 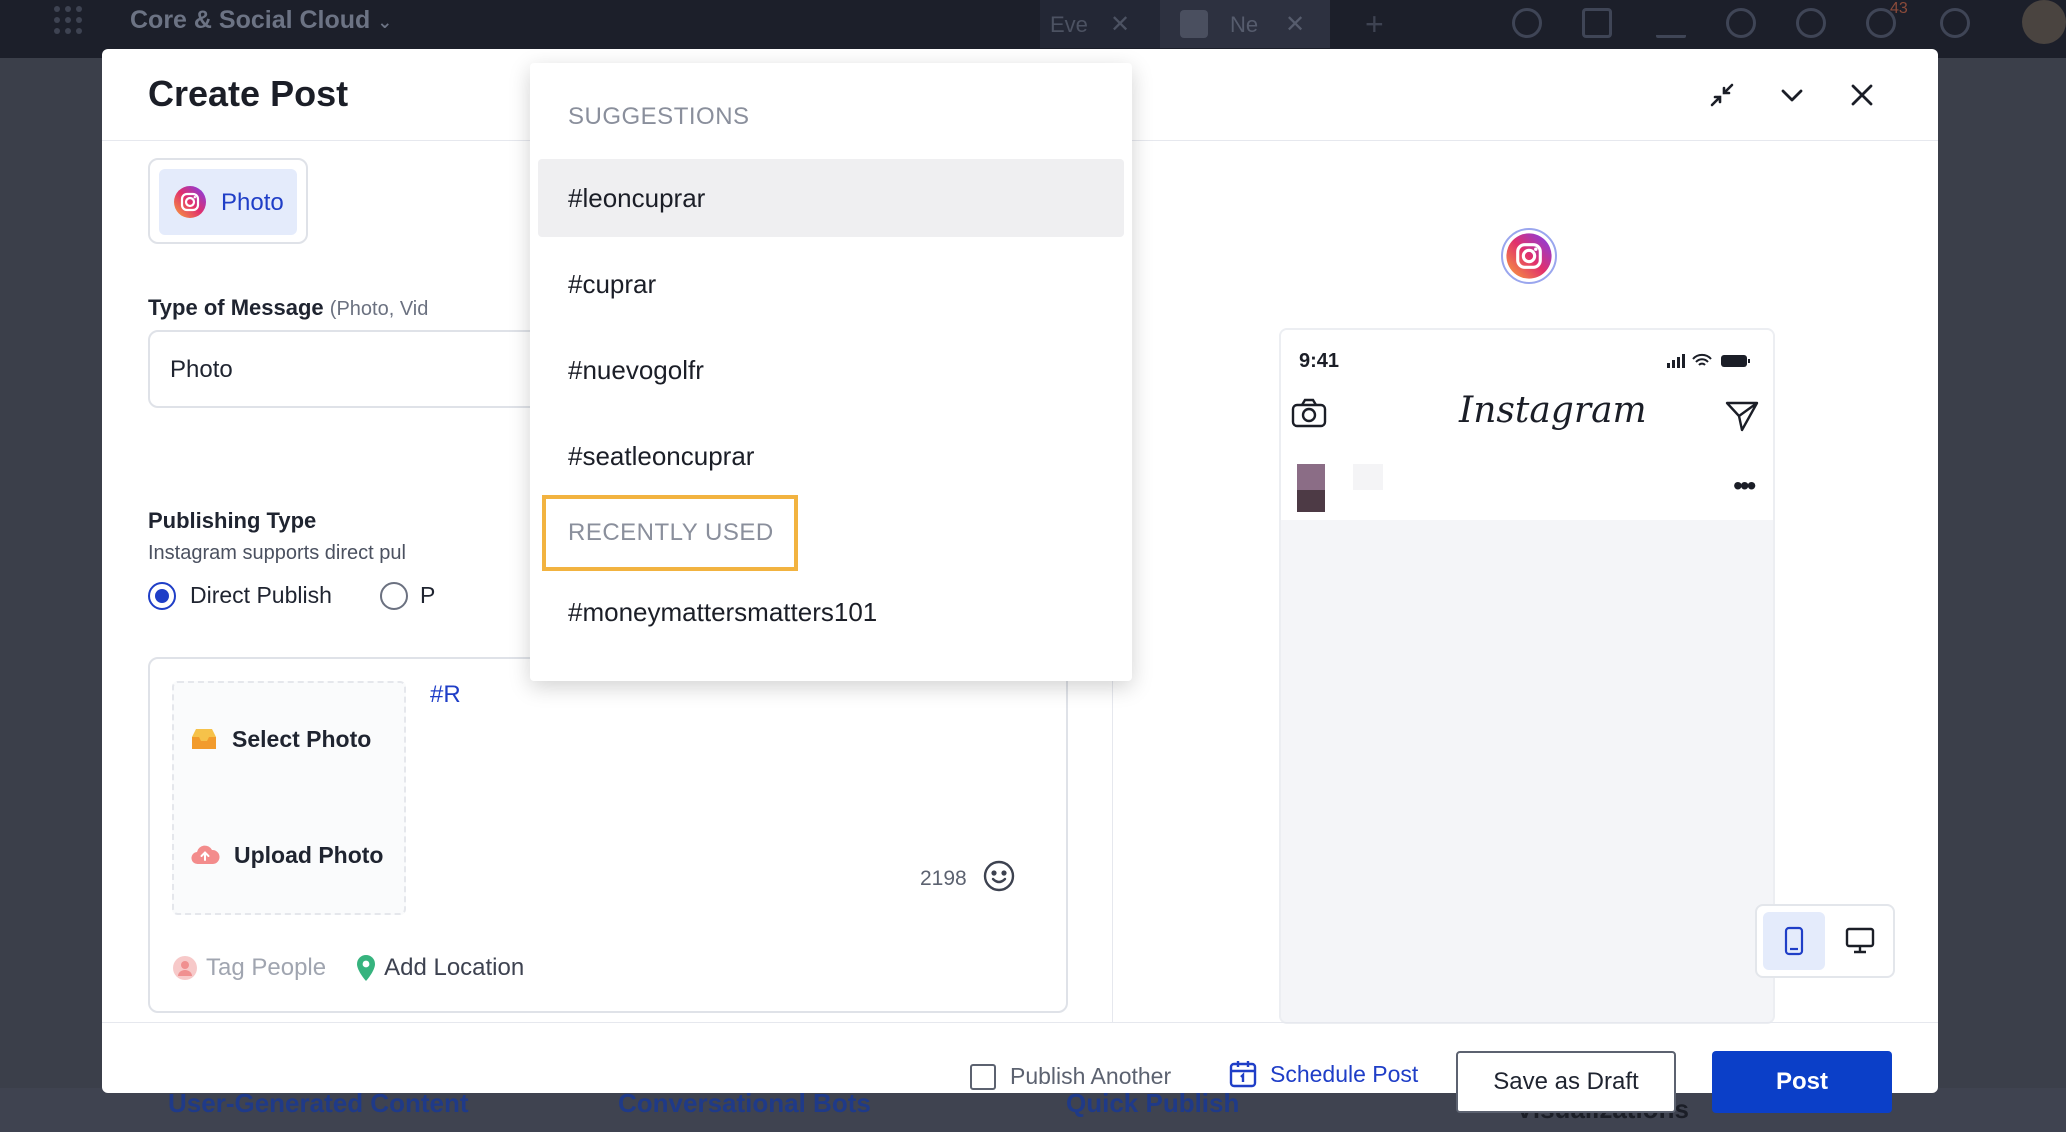 I want to click on tab-background-b: Ne ✕, so click(x=1245, y=24).